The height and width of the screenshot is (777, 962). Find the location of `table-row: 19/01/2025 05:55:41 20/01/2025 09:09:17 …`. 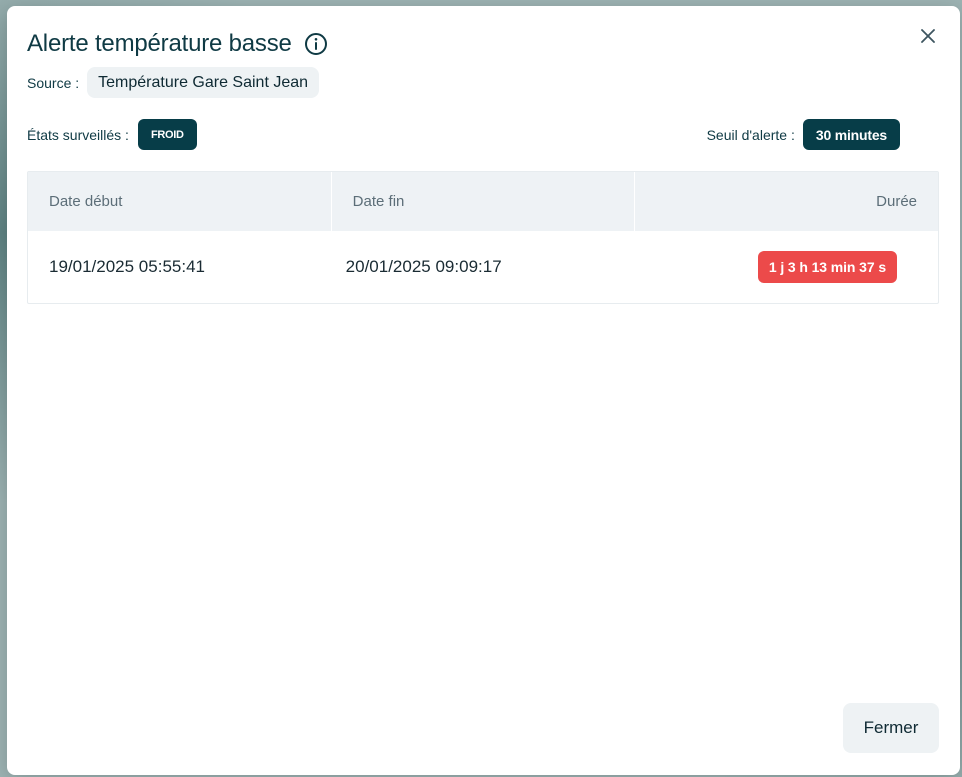

table-row: 19/01/2025 05:55:41 20/01/2025 09:09:17 … is located at coordinates (483, 267).